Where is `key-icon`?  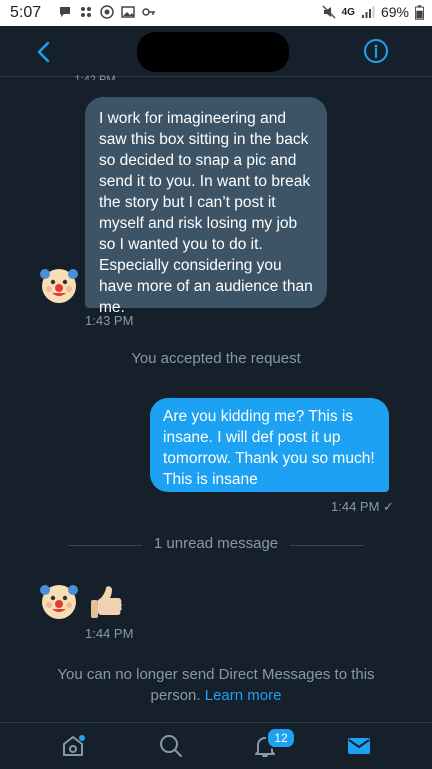 key-icon is located at coordinates (148, 12).